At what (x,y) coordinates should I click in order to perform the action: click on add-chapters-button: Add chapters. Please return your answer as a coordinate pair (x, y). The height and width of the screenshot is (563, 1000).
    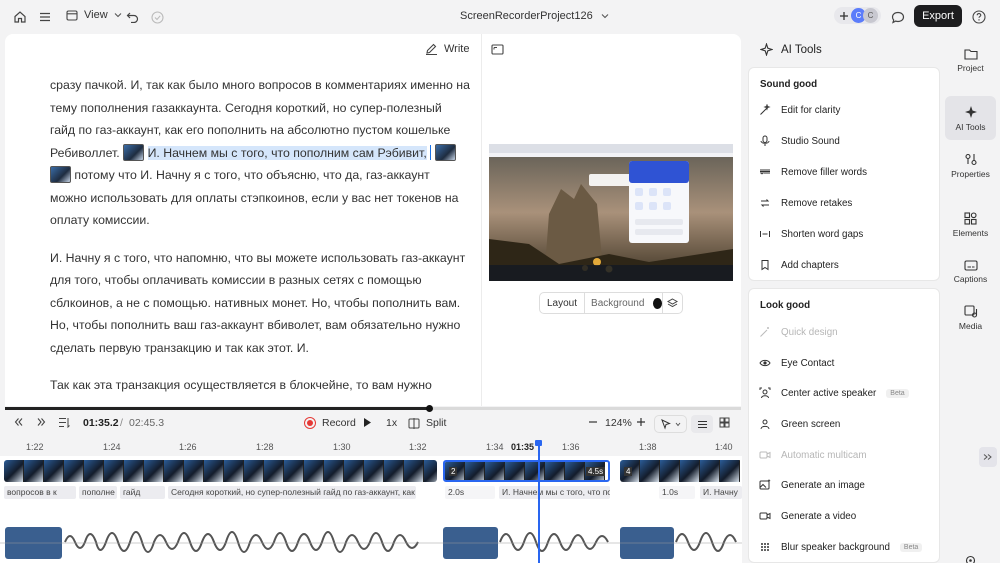
    Looking at the image, I should click on (799, 265).